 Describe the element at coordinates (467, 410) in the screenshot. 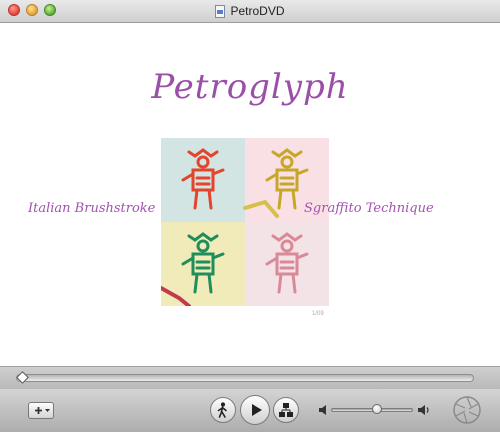

I see `aperture-icon` at that location.